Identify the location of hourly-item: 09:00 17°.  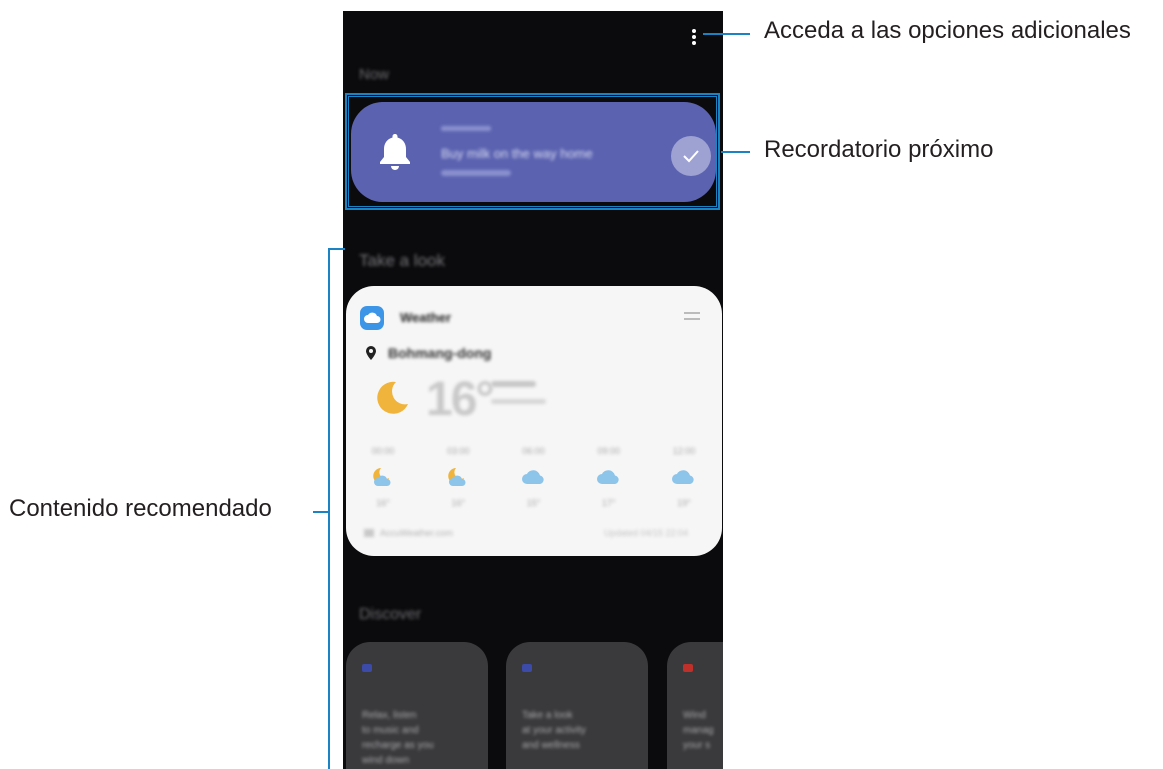
(609, 477).